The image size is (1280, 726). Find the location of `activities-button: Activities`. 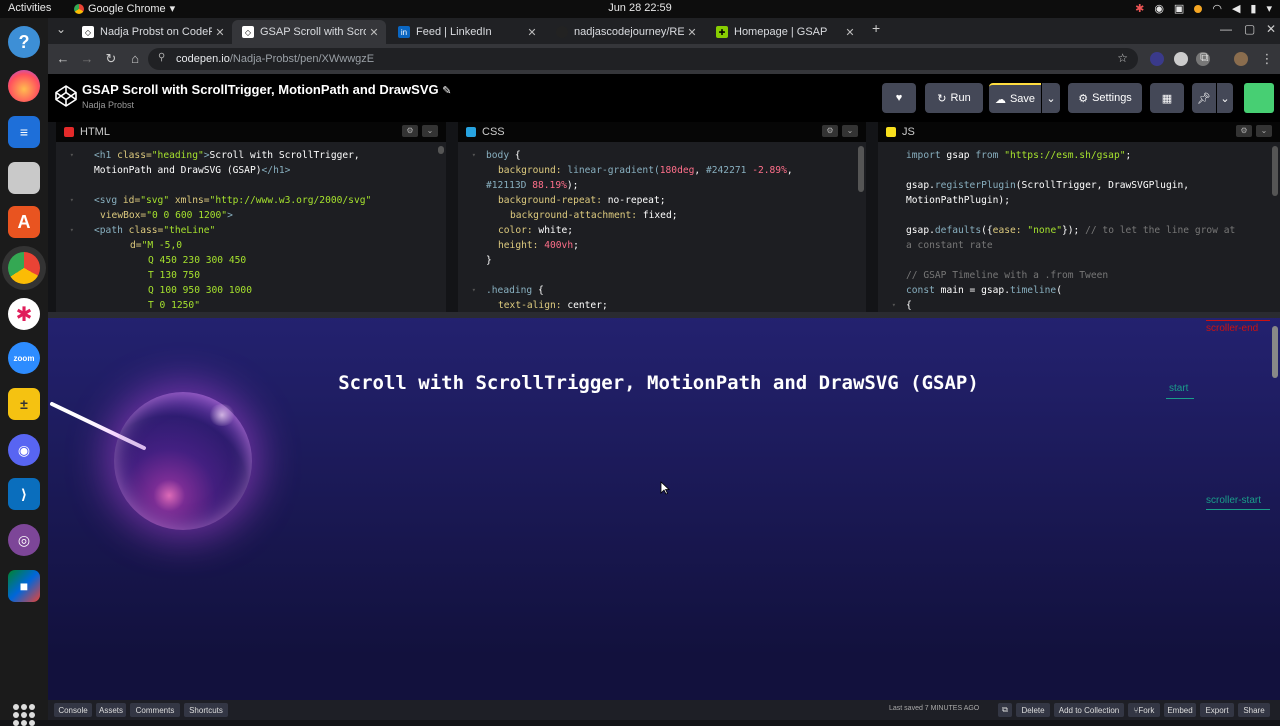

activities-button: Activities is located at coordinates (29, 8).